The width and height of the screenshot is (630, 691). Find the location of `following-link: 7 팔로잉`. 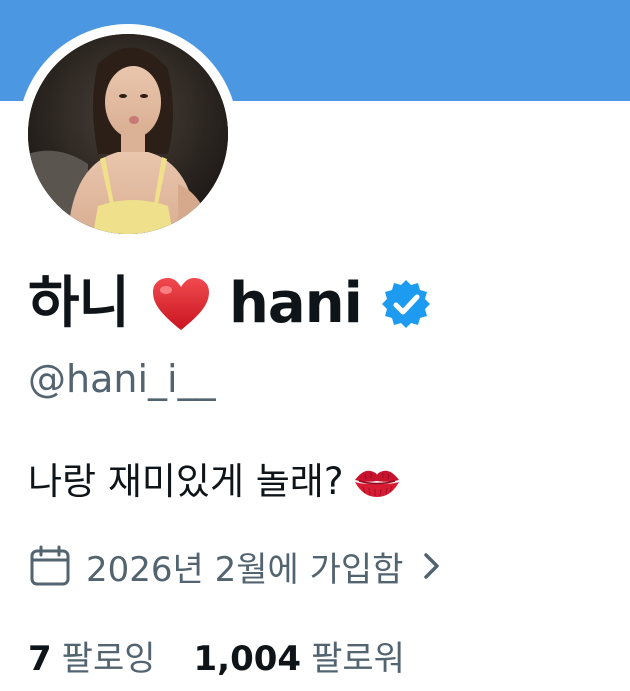

following-link: 7 팔로잉 is located at coordinates (92, 655).